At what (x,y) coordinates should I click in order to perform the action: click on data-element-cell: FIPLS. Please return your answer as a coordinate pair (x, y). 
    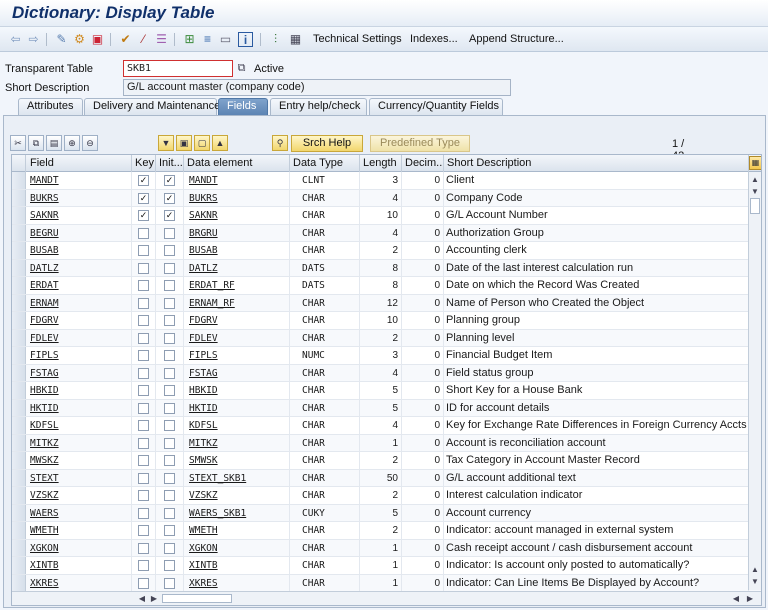
    Looking at the image, I should click on (237, 355).